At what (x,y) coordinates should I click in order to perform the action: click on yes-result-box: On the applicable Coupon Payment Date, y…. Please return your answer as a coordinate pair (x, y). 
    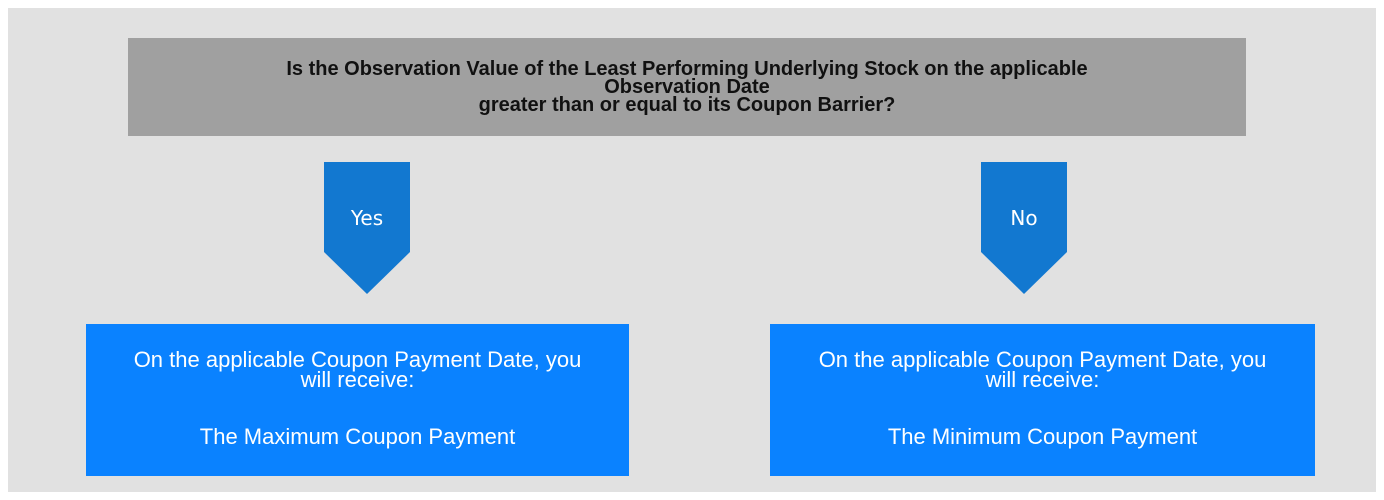
    Looking at the image, I should click on (357, 400).